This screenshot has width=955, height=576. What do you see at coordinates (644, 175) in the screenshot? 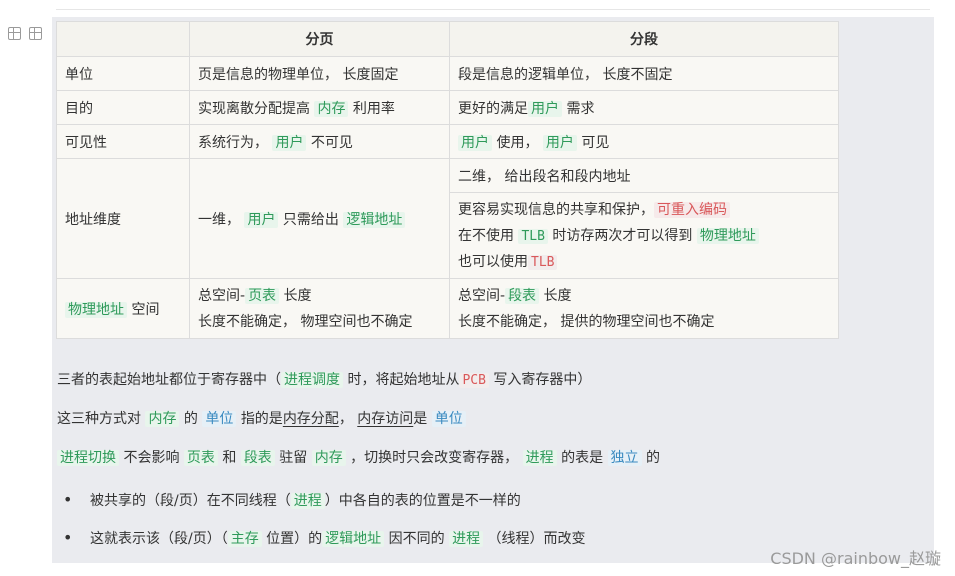
I see `cell: 二维， 给出段名和段内地址` at bounding box center [644, 175].